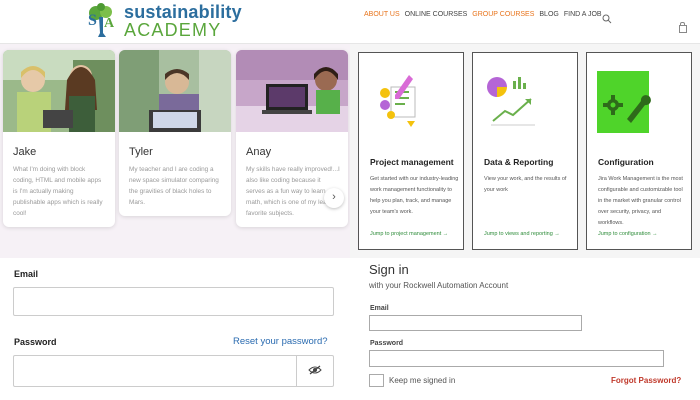 The image size is (700, 400). I want to click on email-input, so click(173, 301).